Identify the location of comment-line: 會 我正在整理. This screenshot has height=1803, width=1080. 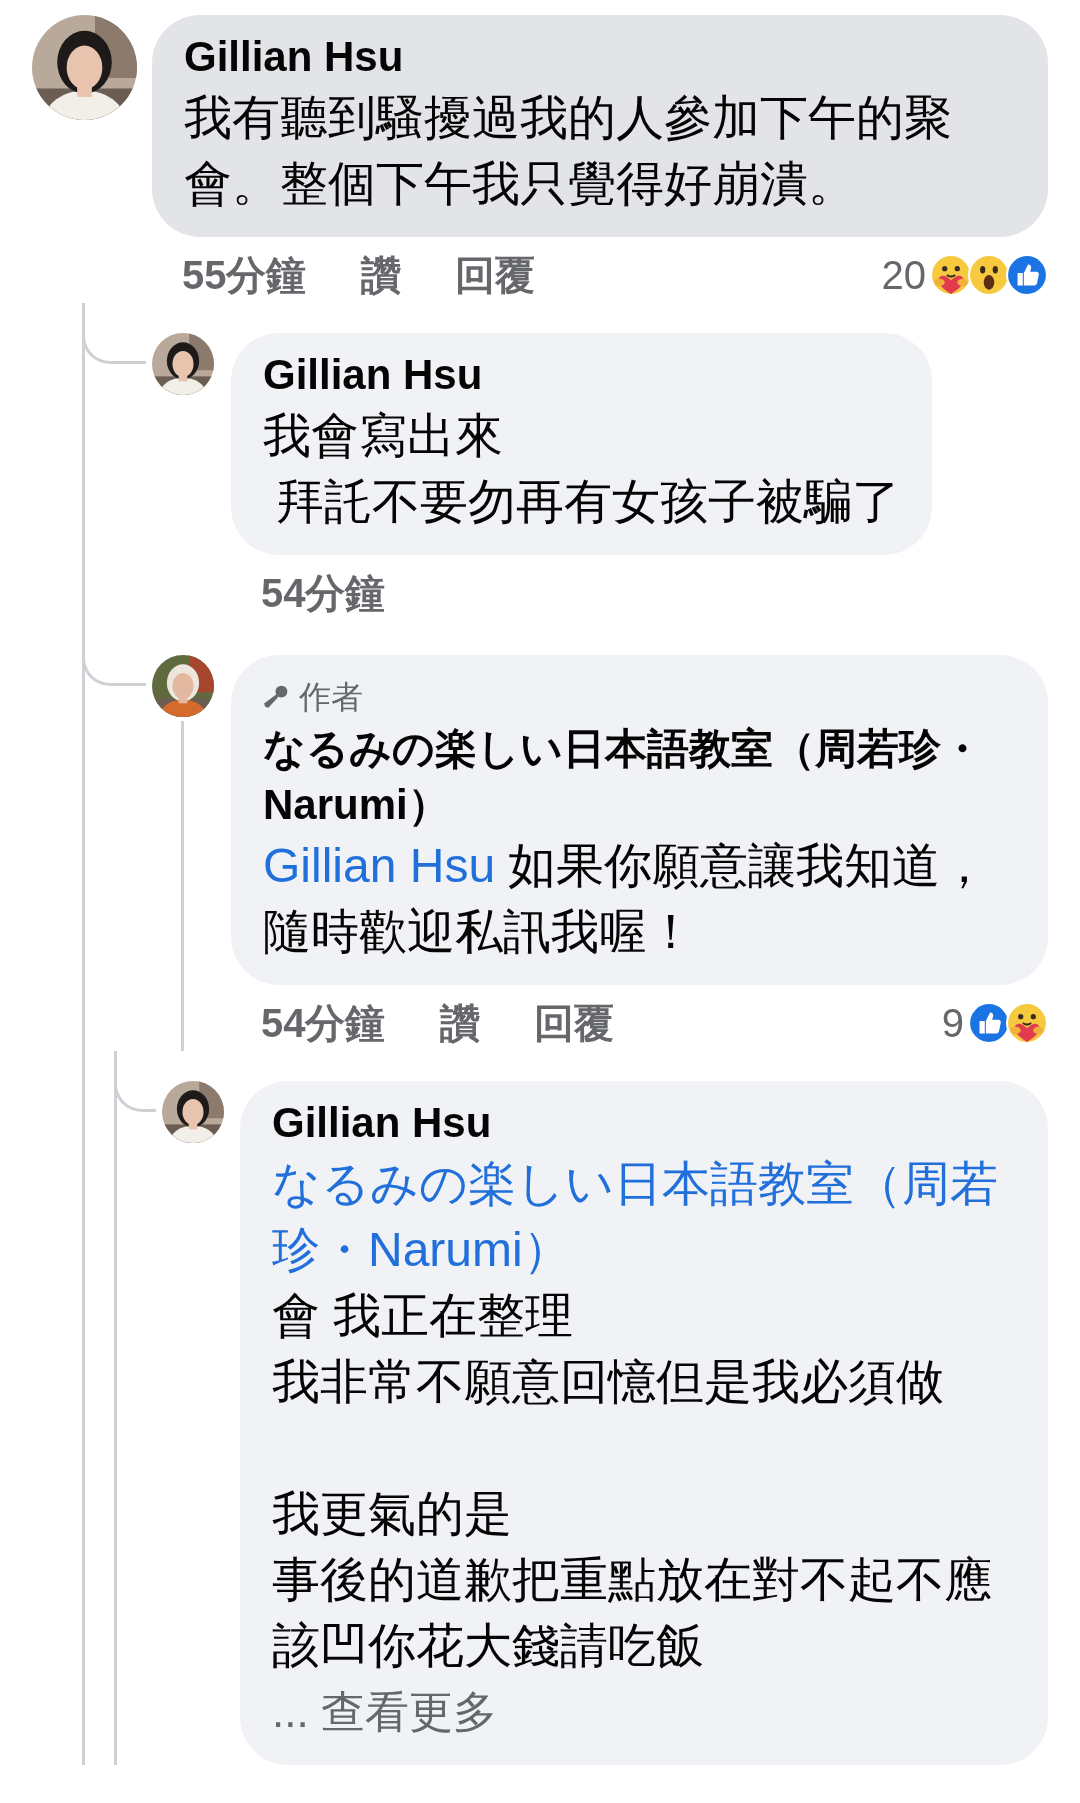
(423, 1316).